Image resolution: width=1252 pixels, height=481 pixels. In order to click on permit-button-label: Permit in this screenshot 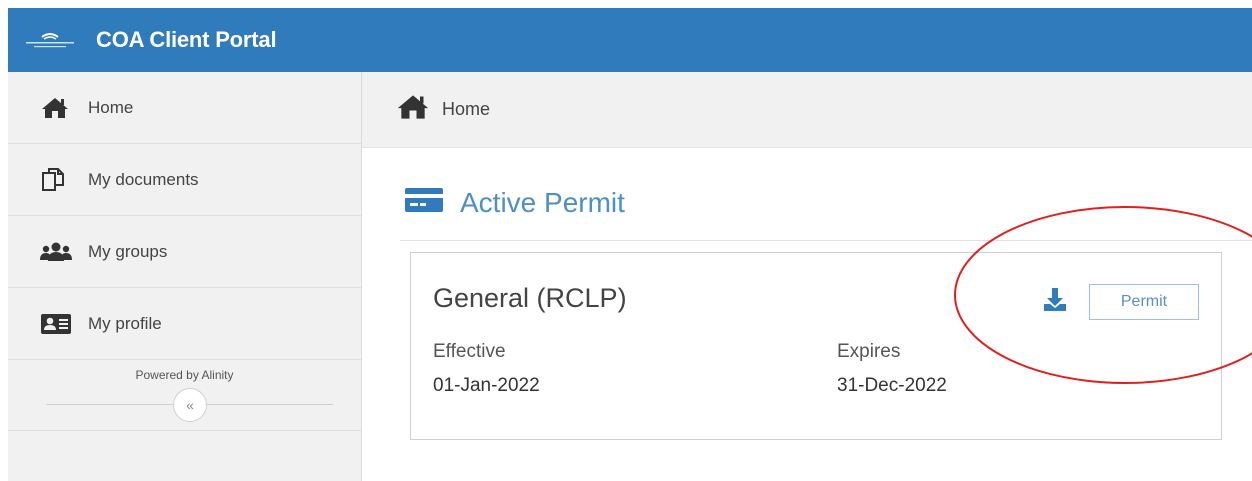, I will do `click(1144, 301)`.